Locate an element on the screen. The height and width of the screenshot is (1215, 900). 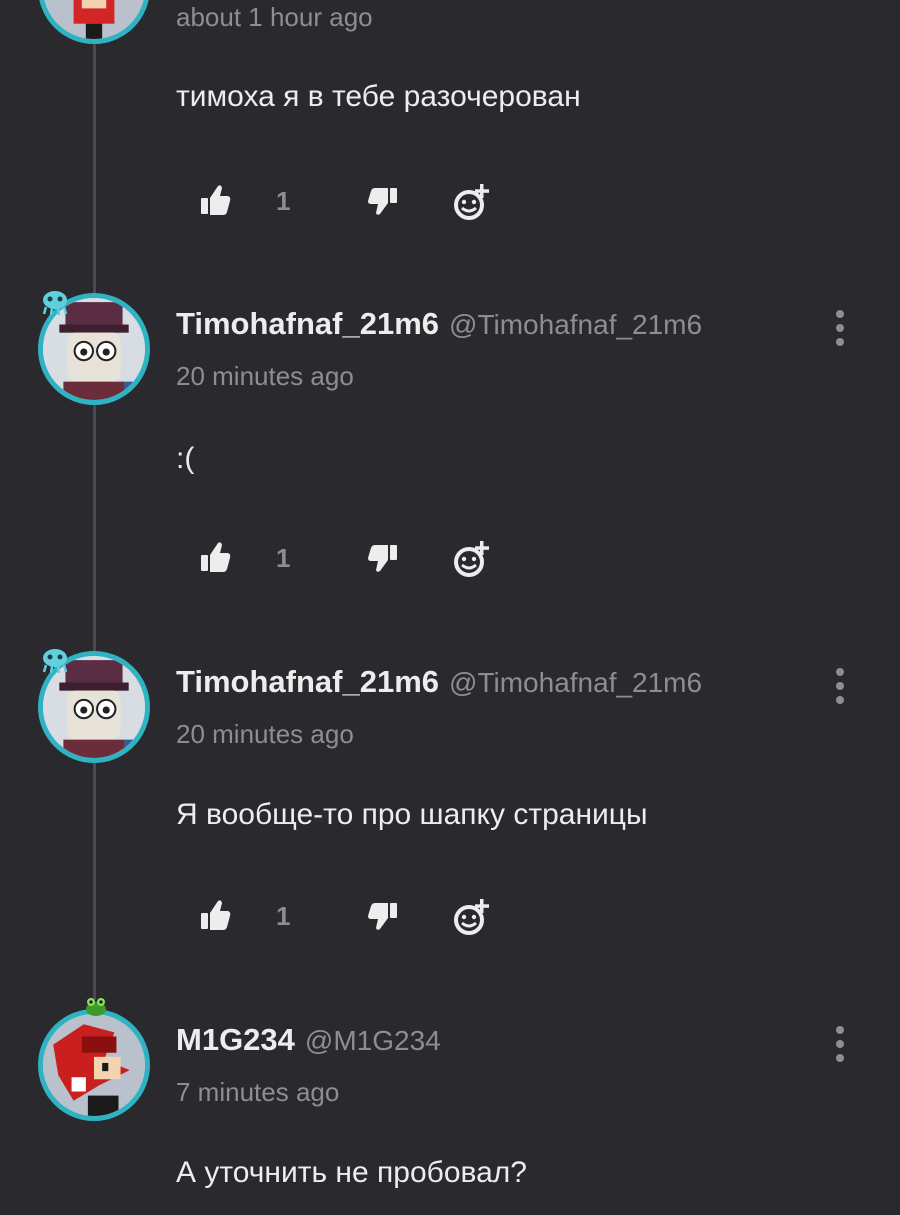
comment-text: тимоха я в тебе разочерован is located at coordinates (378, 96).